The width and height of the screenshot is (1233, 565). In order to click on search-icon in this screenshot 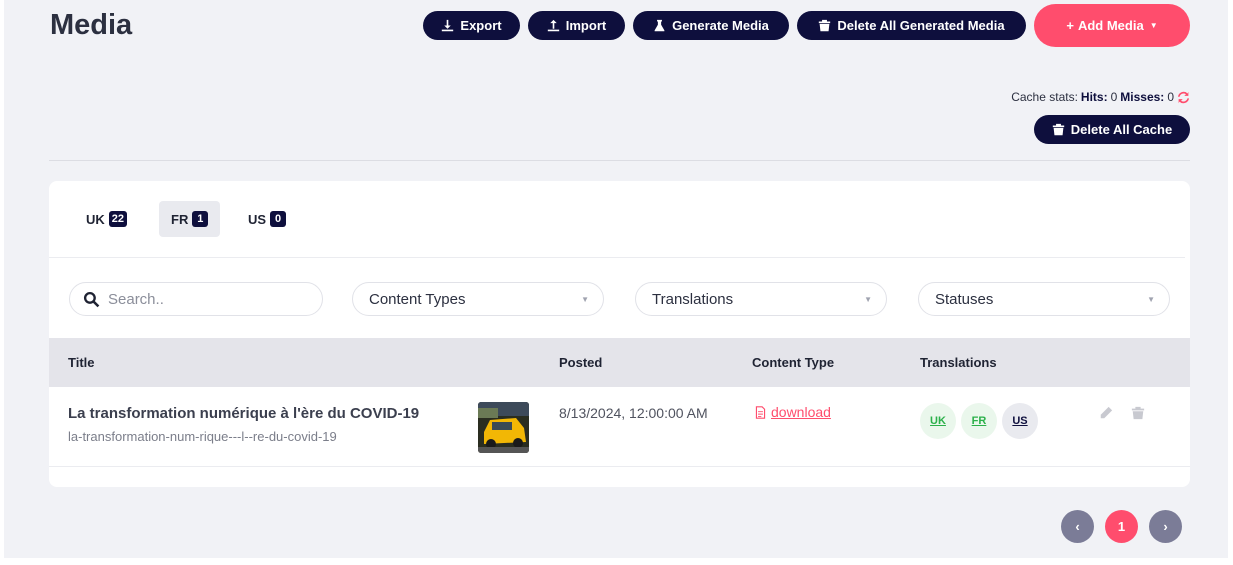, I will do `click(91, 299)`.